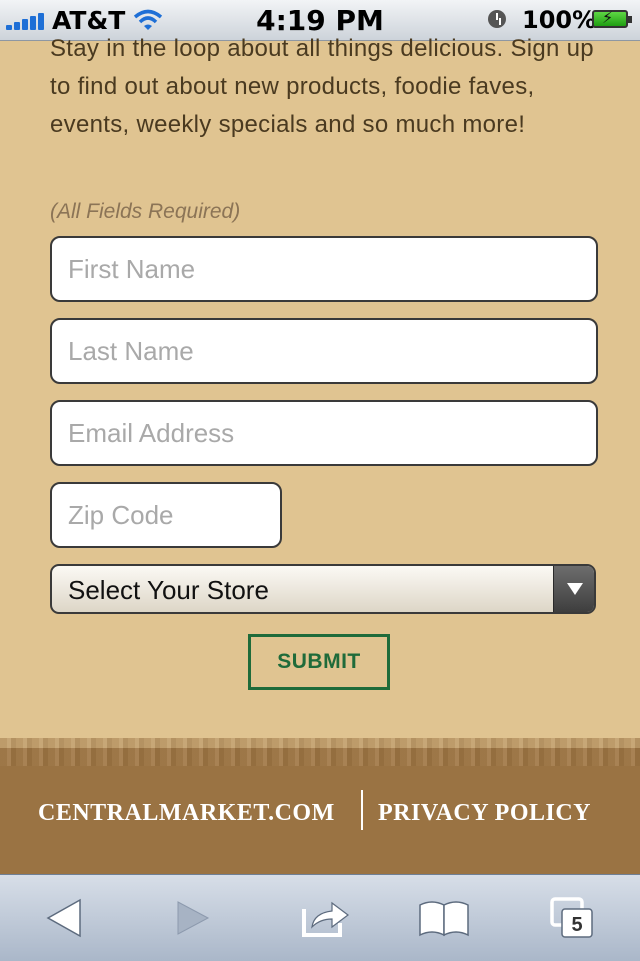 The image size is (640, 961). I want to click on forward-arrow-icon, so click(192, 918).